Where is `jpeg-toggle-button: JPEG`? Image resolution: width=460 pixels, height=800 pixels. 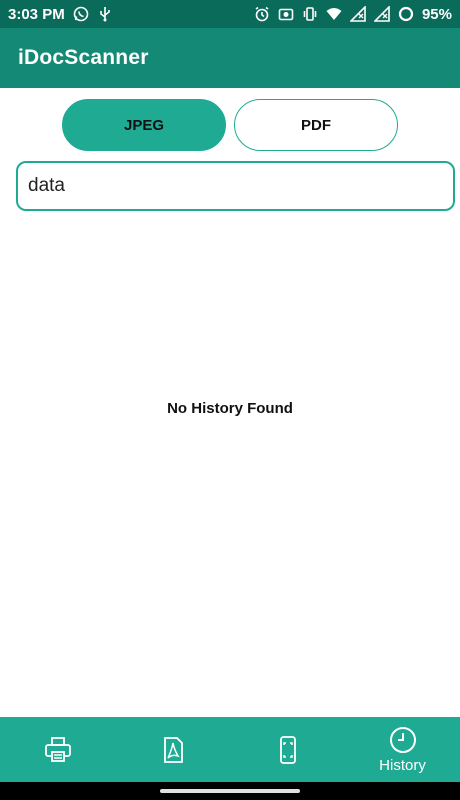 jpeg-toggle-button: JPEG is located at coordinates (144, 125).